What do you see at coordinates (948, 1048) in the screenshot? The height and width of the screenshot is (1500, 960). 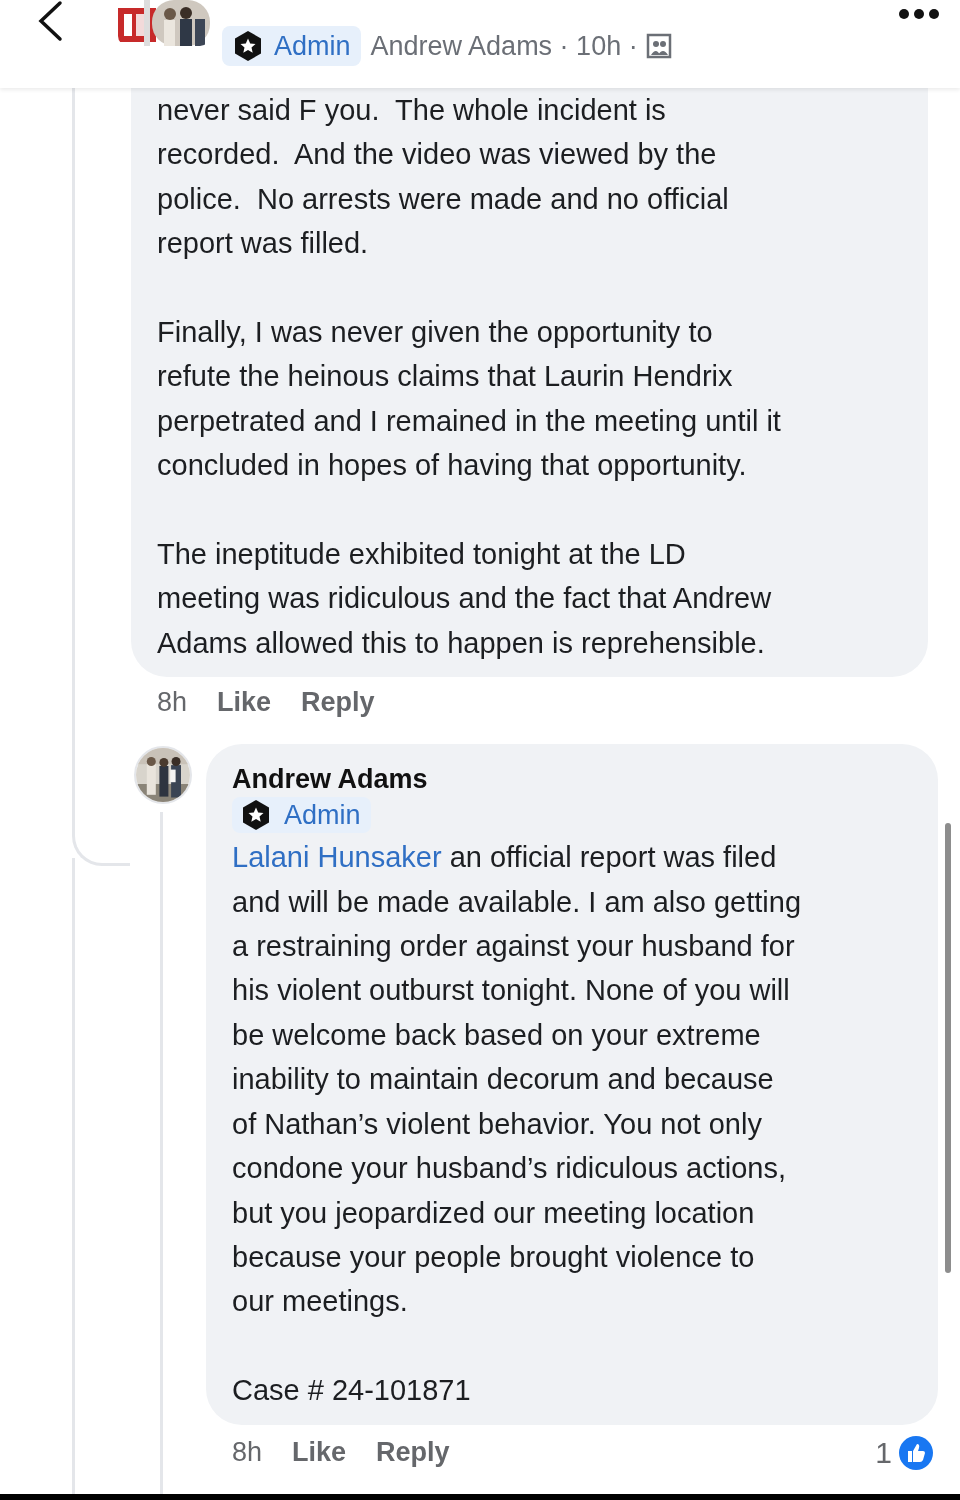 I see `scrollbar` at bounding box center [948, 1048].